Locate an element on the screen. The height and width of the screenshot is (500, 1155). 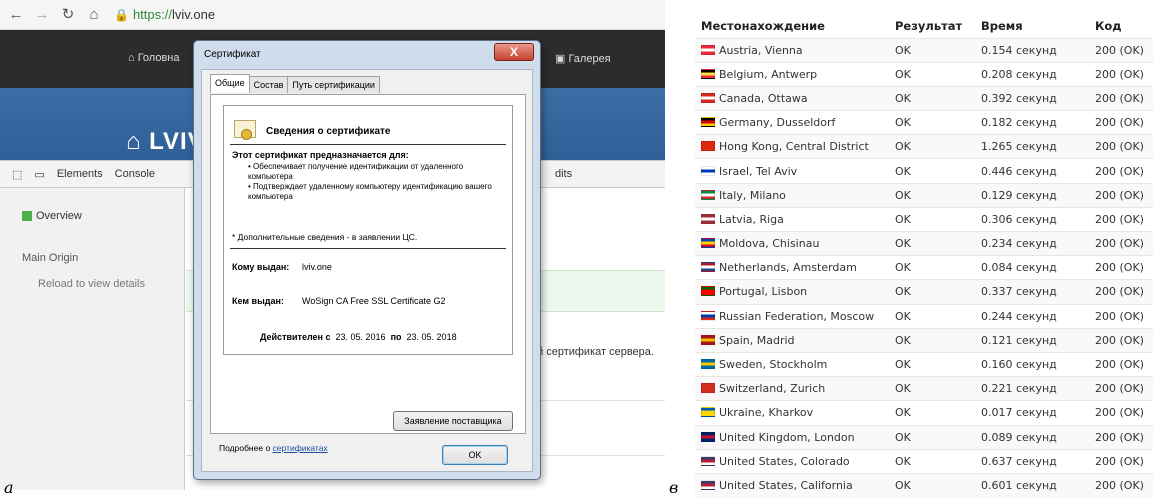
cell-time: 0.121 секунд is located at coordinates (1032, 340).